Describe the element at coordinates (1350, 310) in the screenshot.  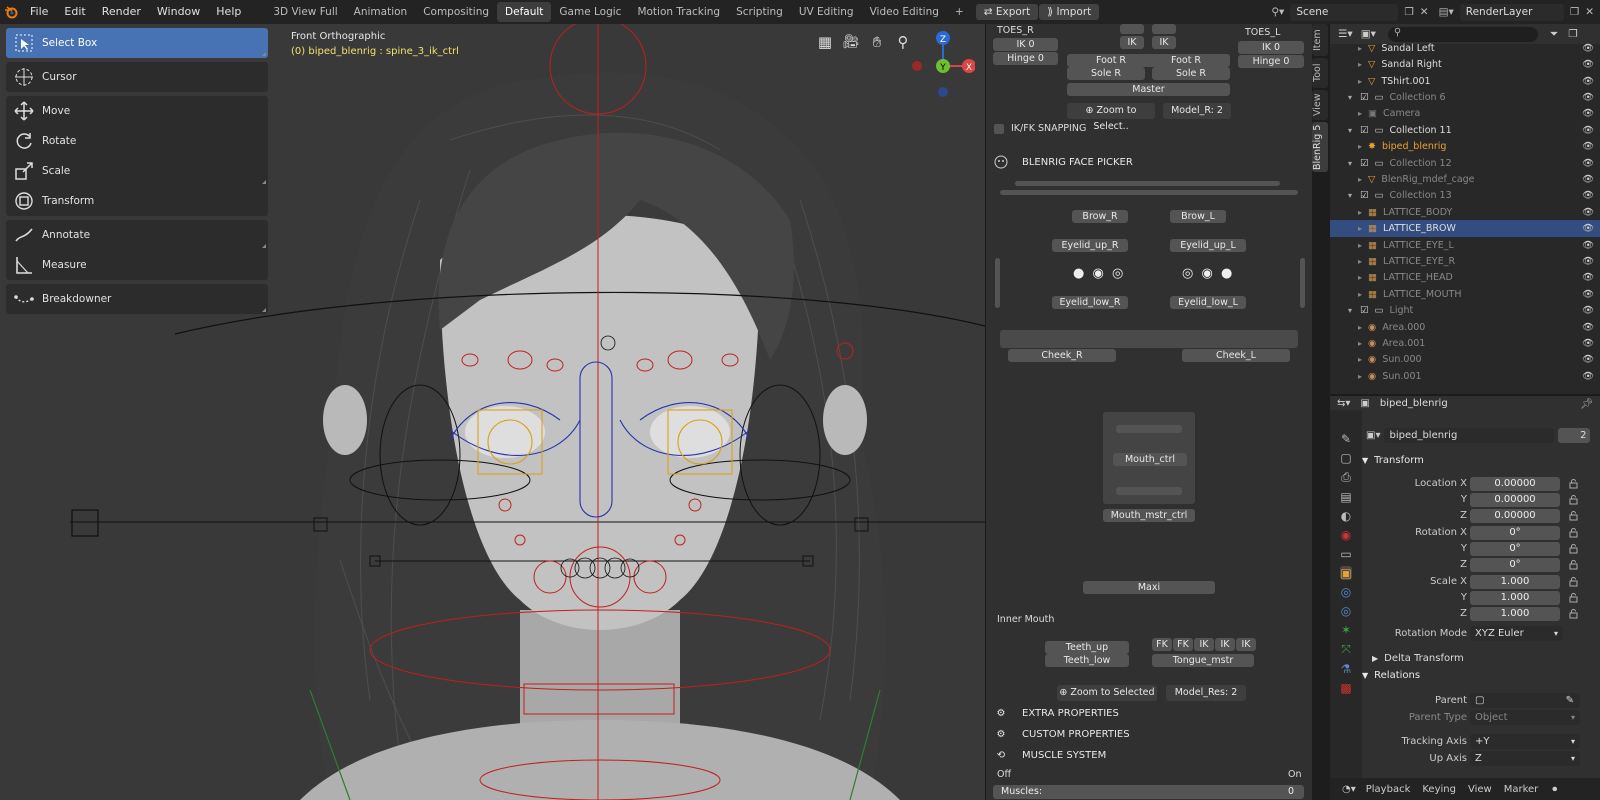
I see `expand-arrow-icon: ▾` at that location.